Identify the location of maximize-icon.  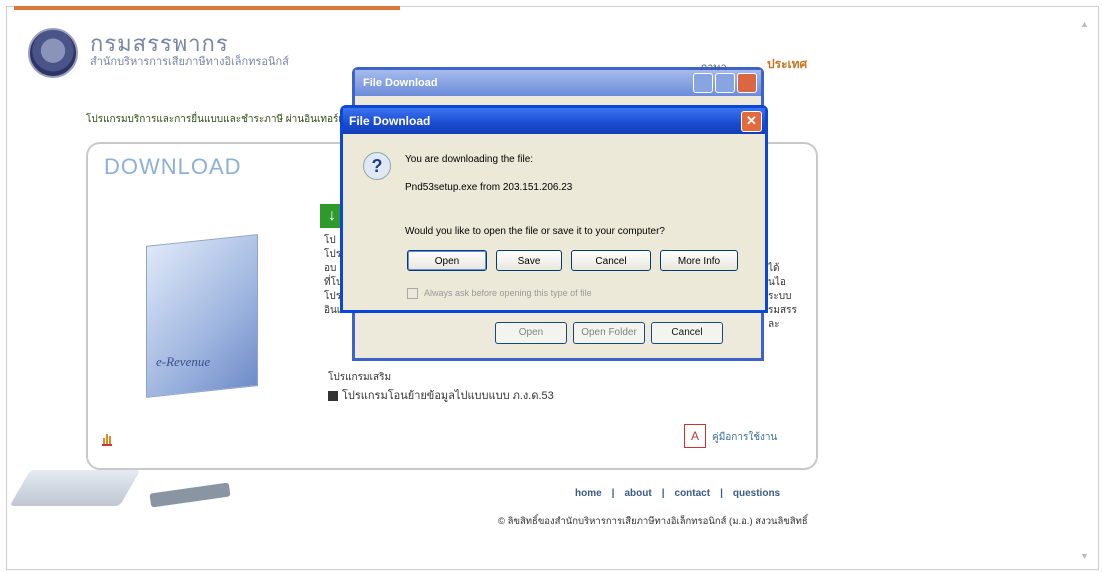
(725, 83).